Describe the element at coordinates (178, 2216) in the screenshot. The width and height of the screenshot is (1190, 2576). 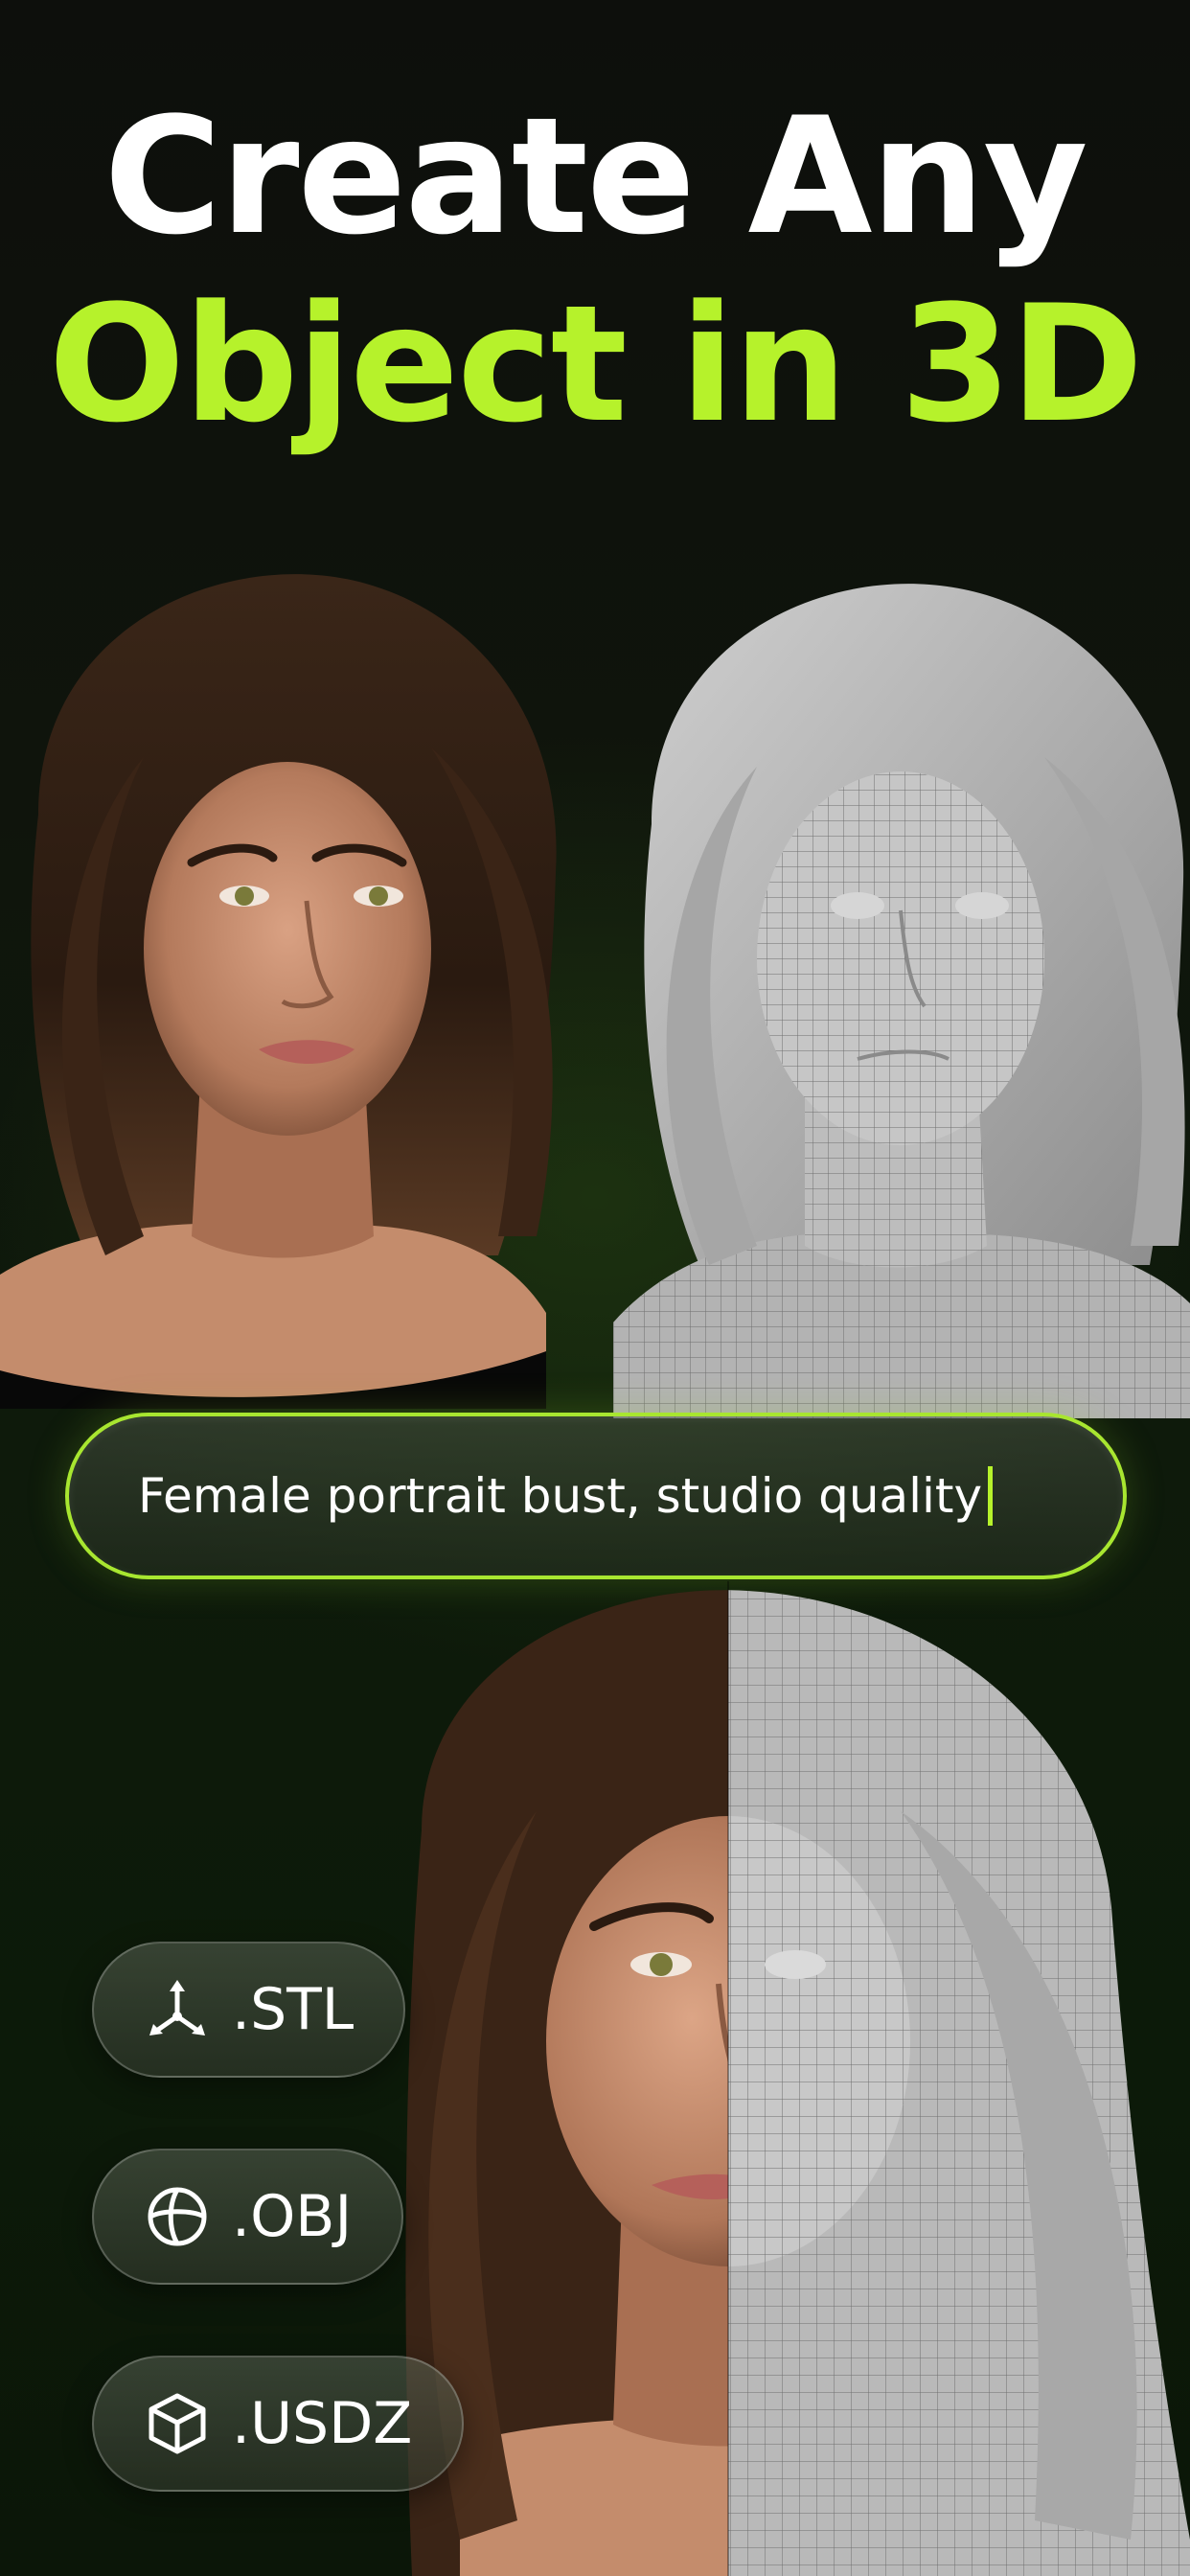
I see `sphere-icon` at that location.